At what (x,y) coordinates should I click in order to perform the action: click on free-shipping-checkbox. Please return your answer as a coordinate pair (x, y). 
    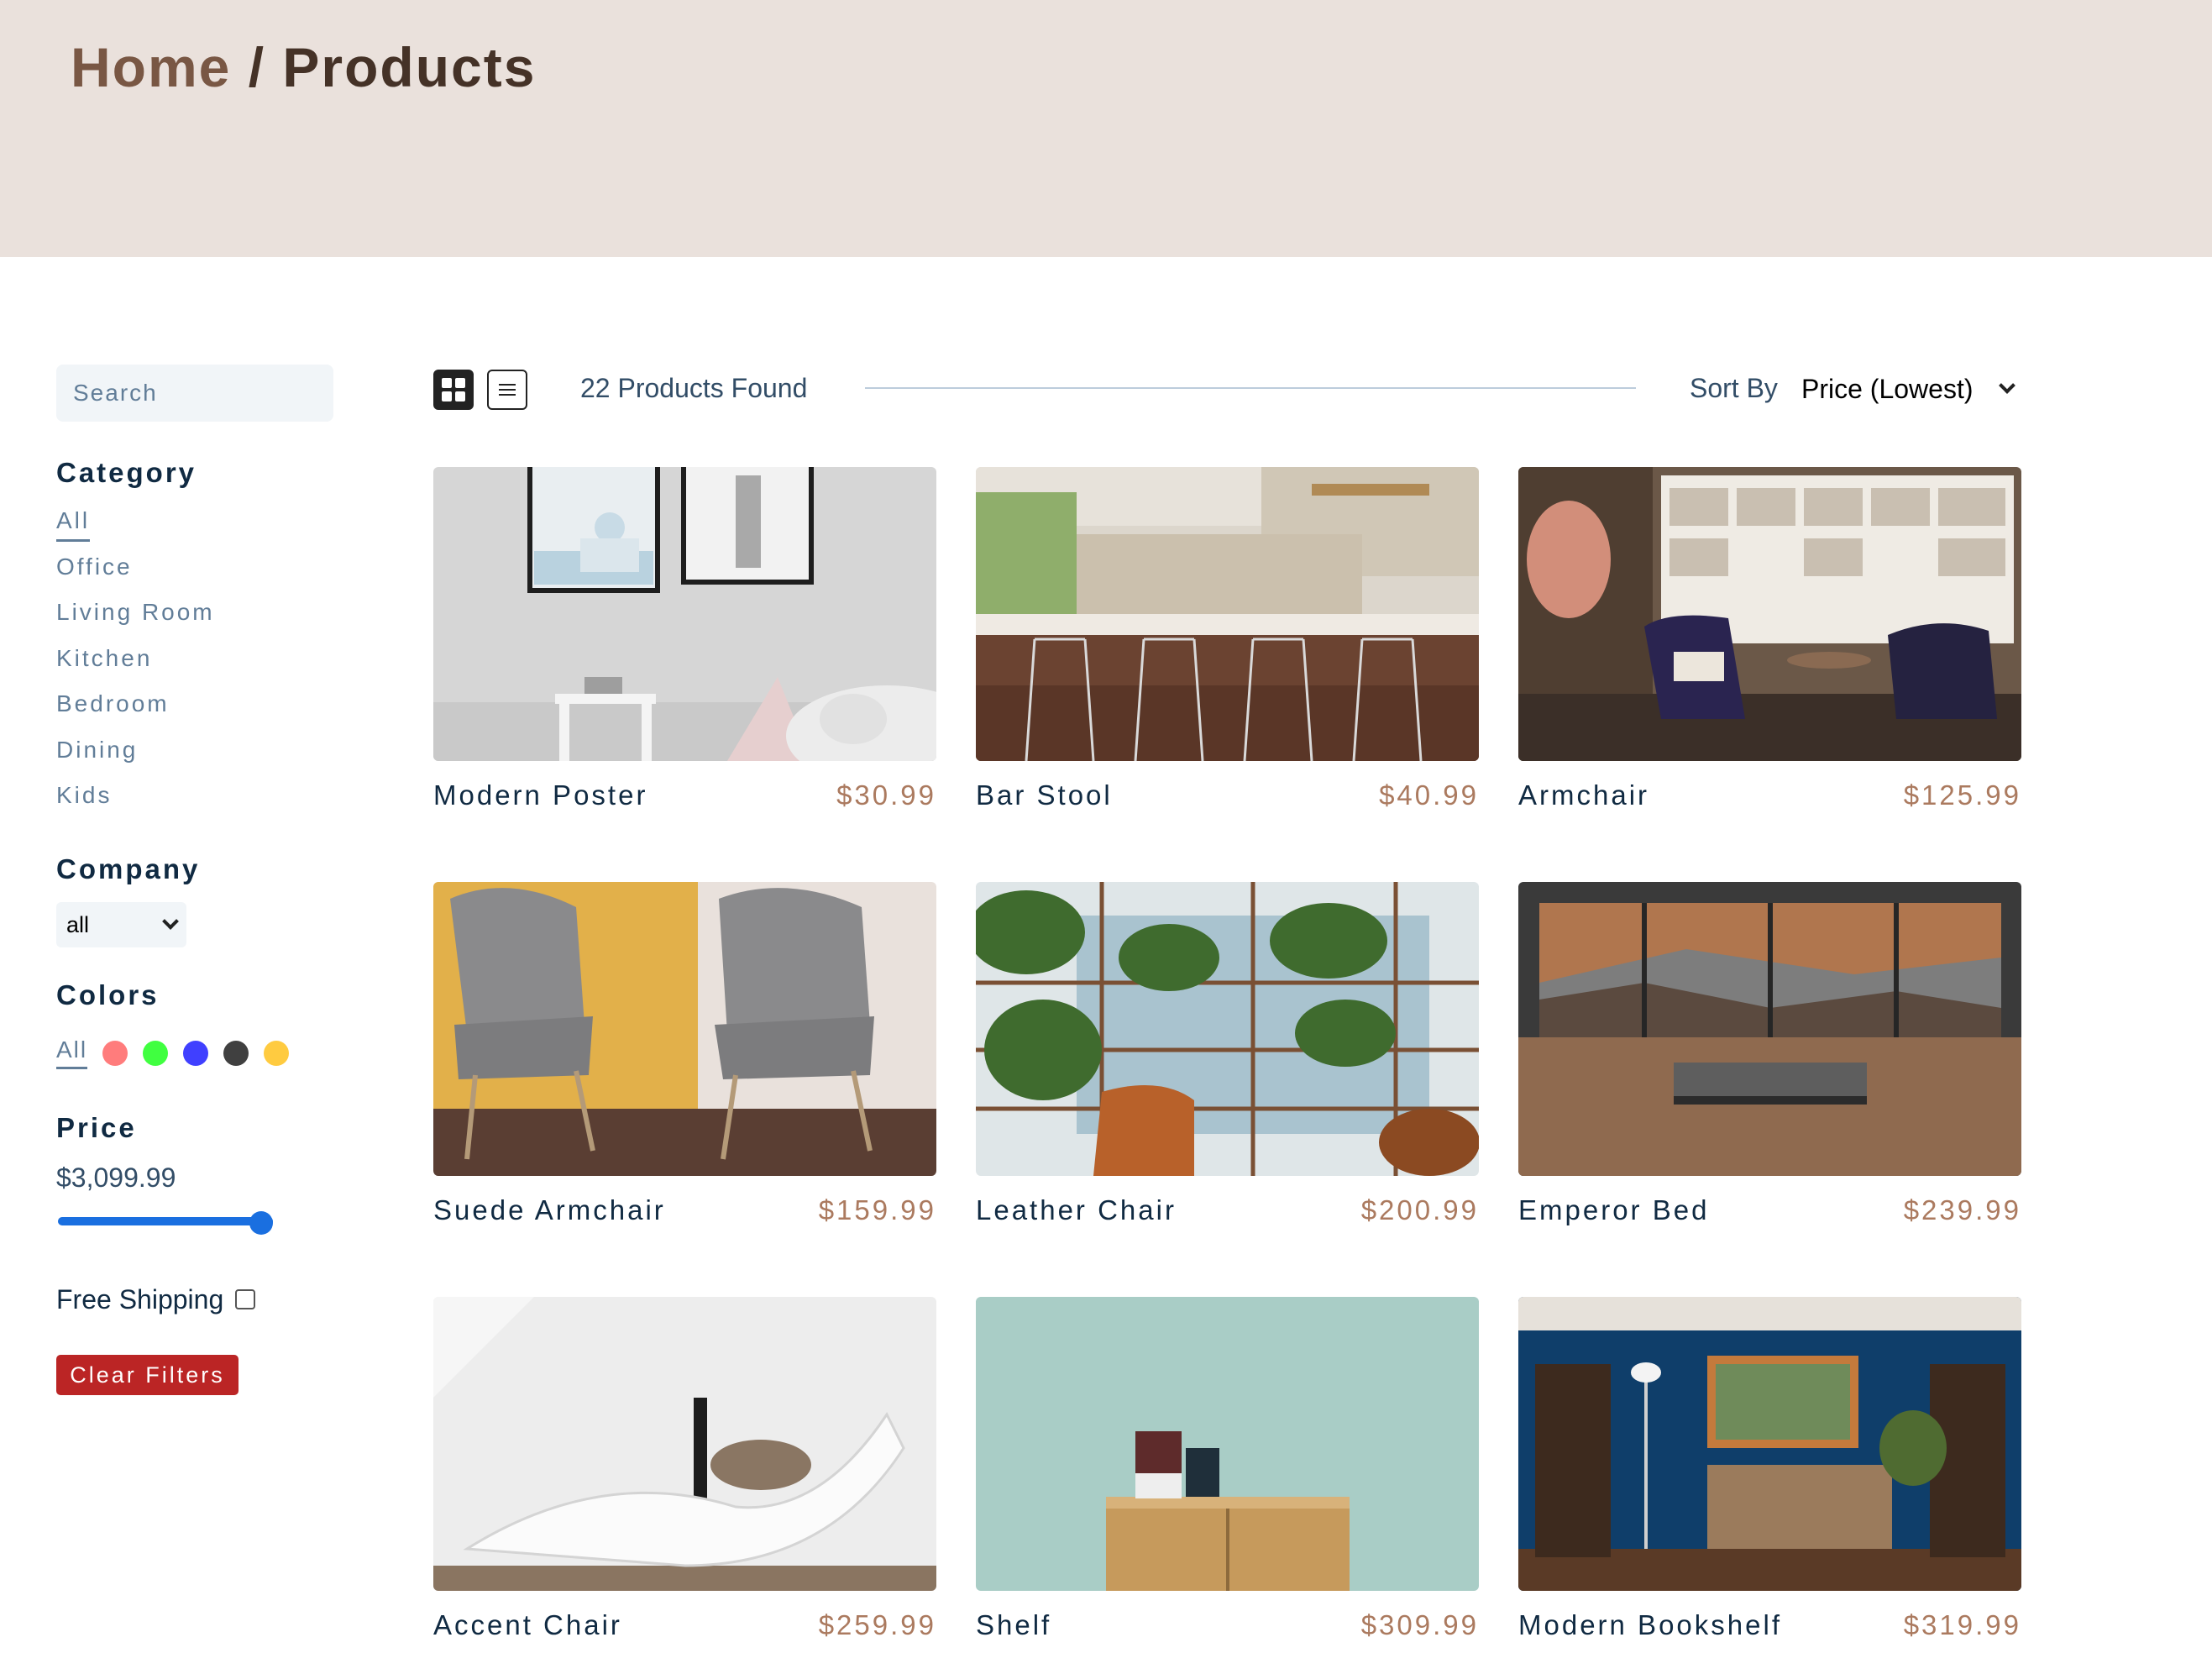
    Looking at the image, I should click on (245, 1299).